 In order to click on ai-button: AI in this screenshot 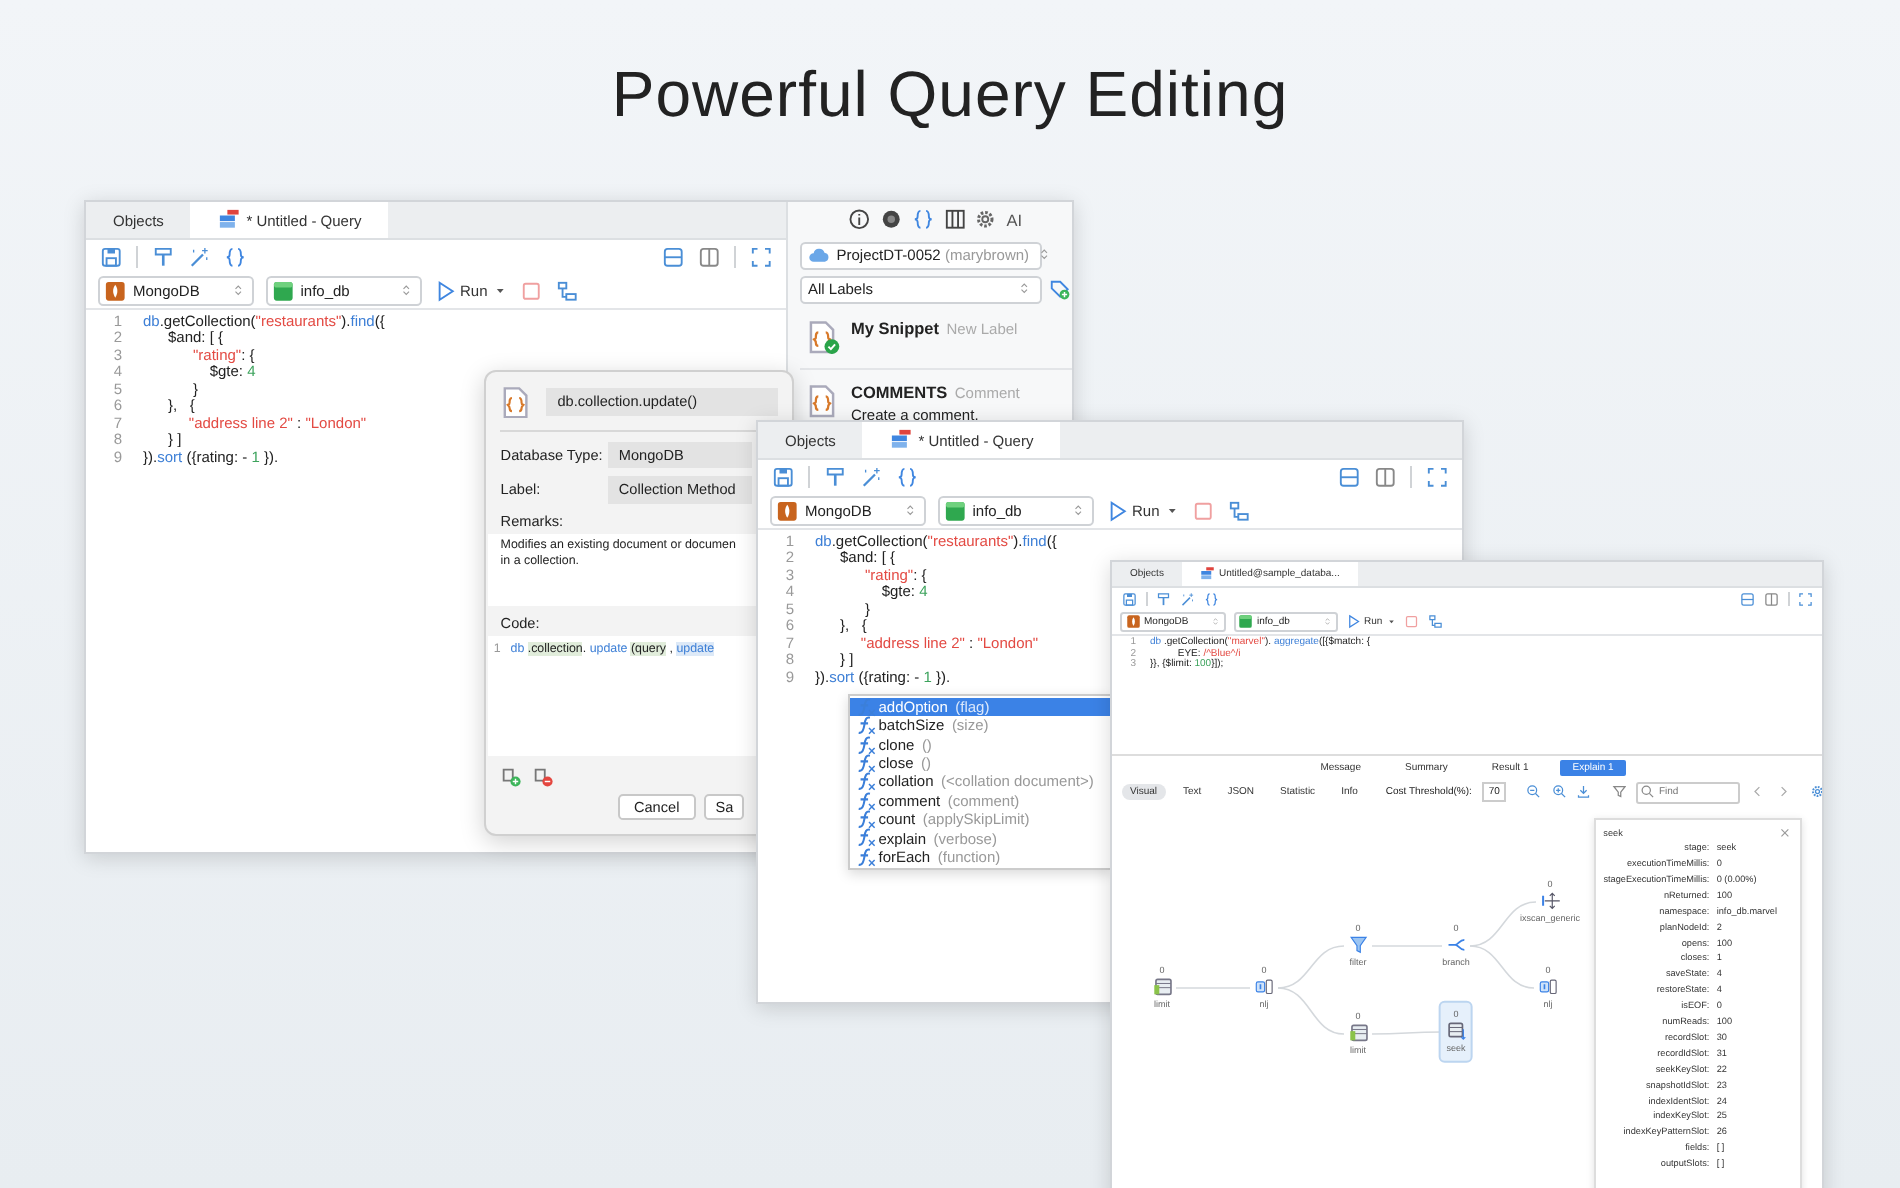, I will do `click(1014, 220)`.